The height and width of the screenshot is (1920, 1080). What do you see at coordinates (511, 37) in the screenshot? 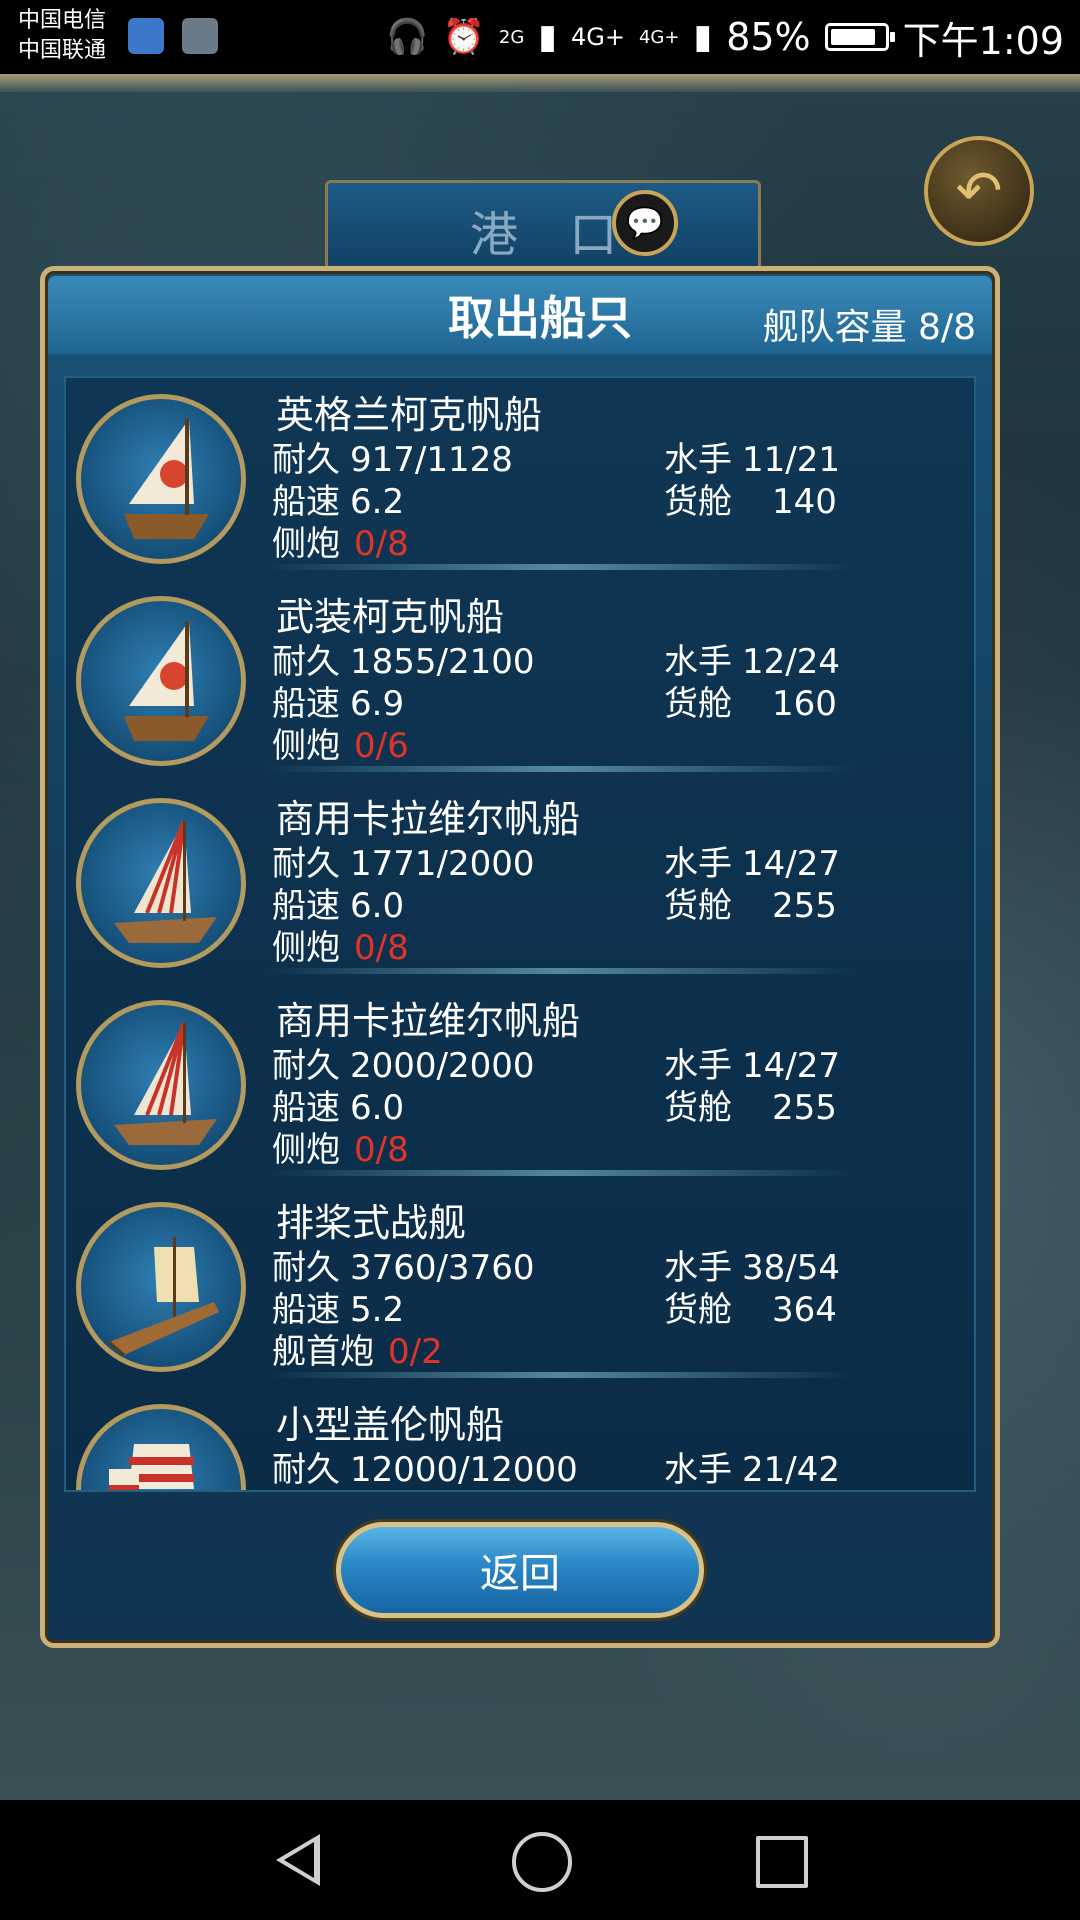
I see `network-2g: 2G` at bounding box center [511, 37].